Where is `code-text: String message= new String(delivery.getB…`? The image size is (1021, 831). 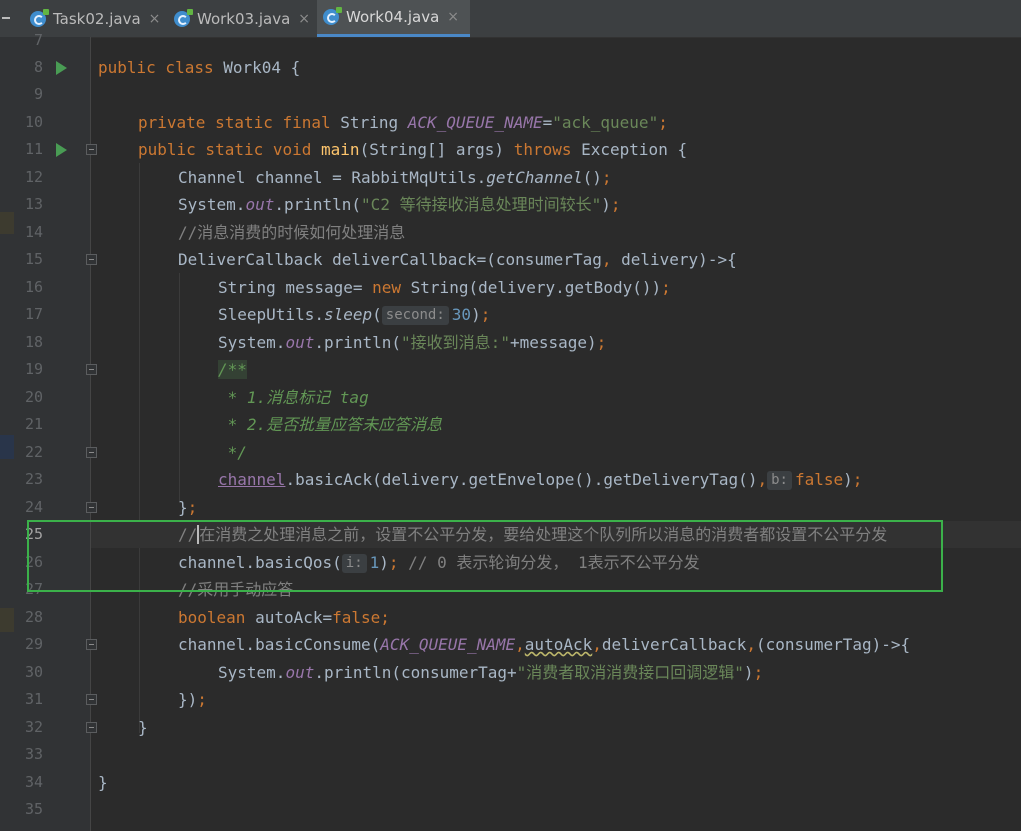
code-text: String message= new String(delivery.getB… is located at coordinates (444, 287).